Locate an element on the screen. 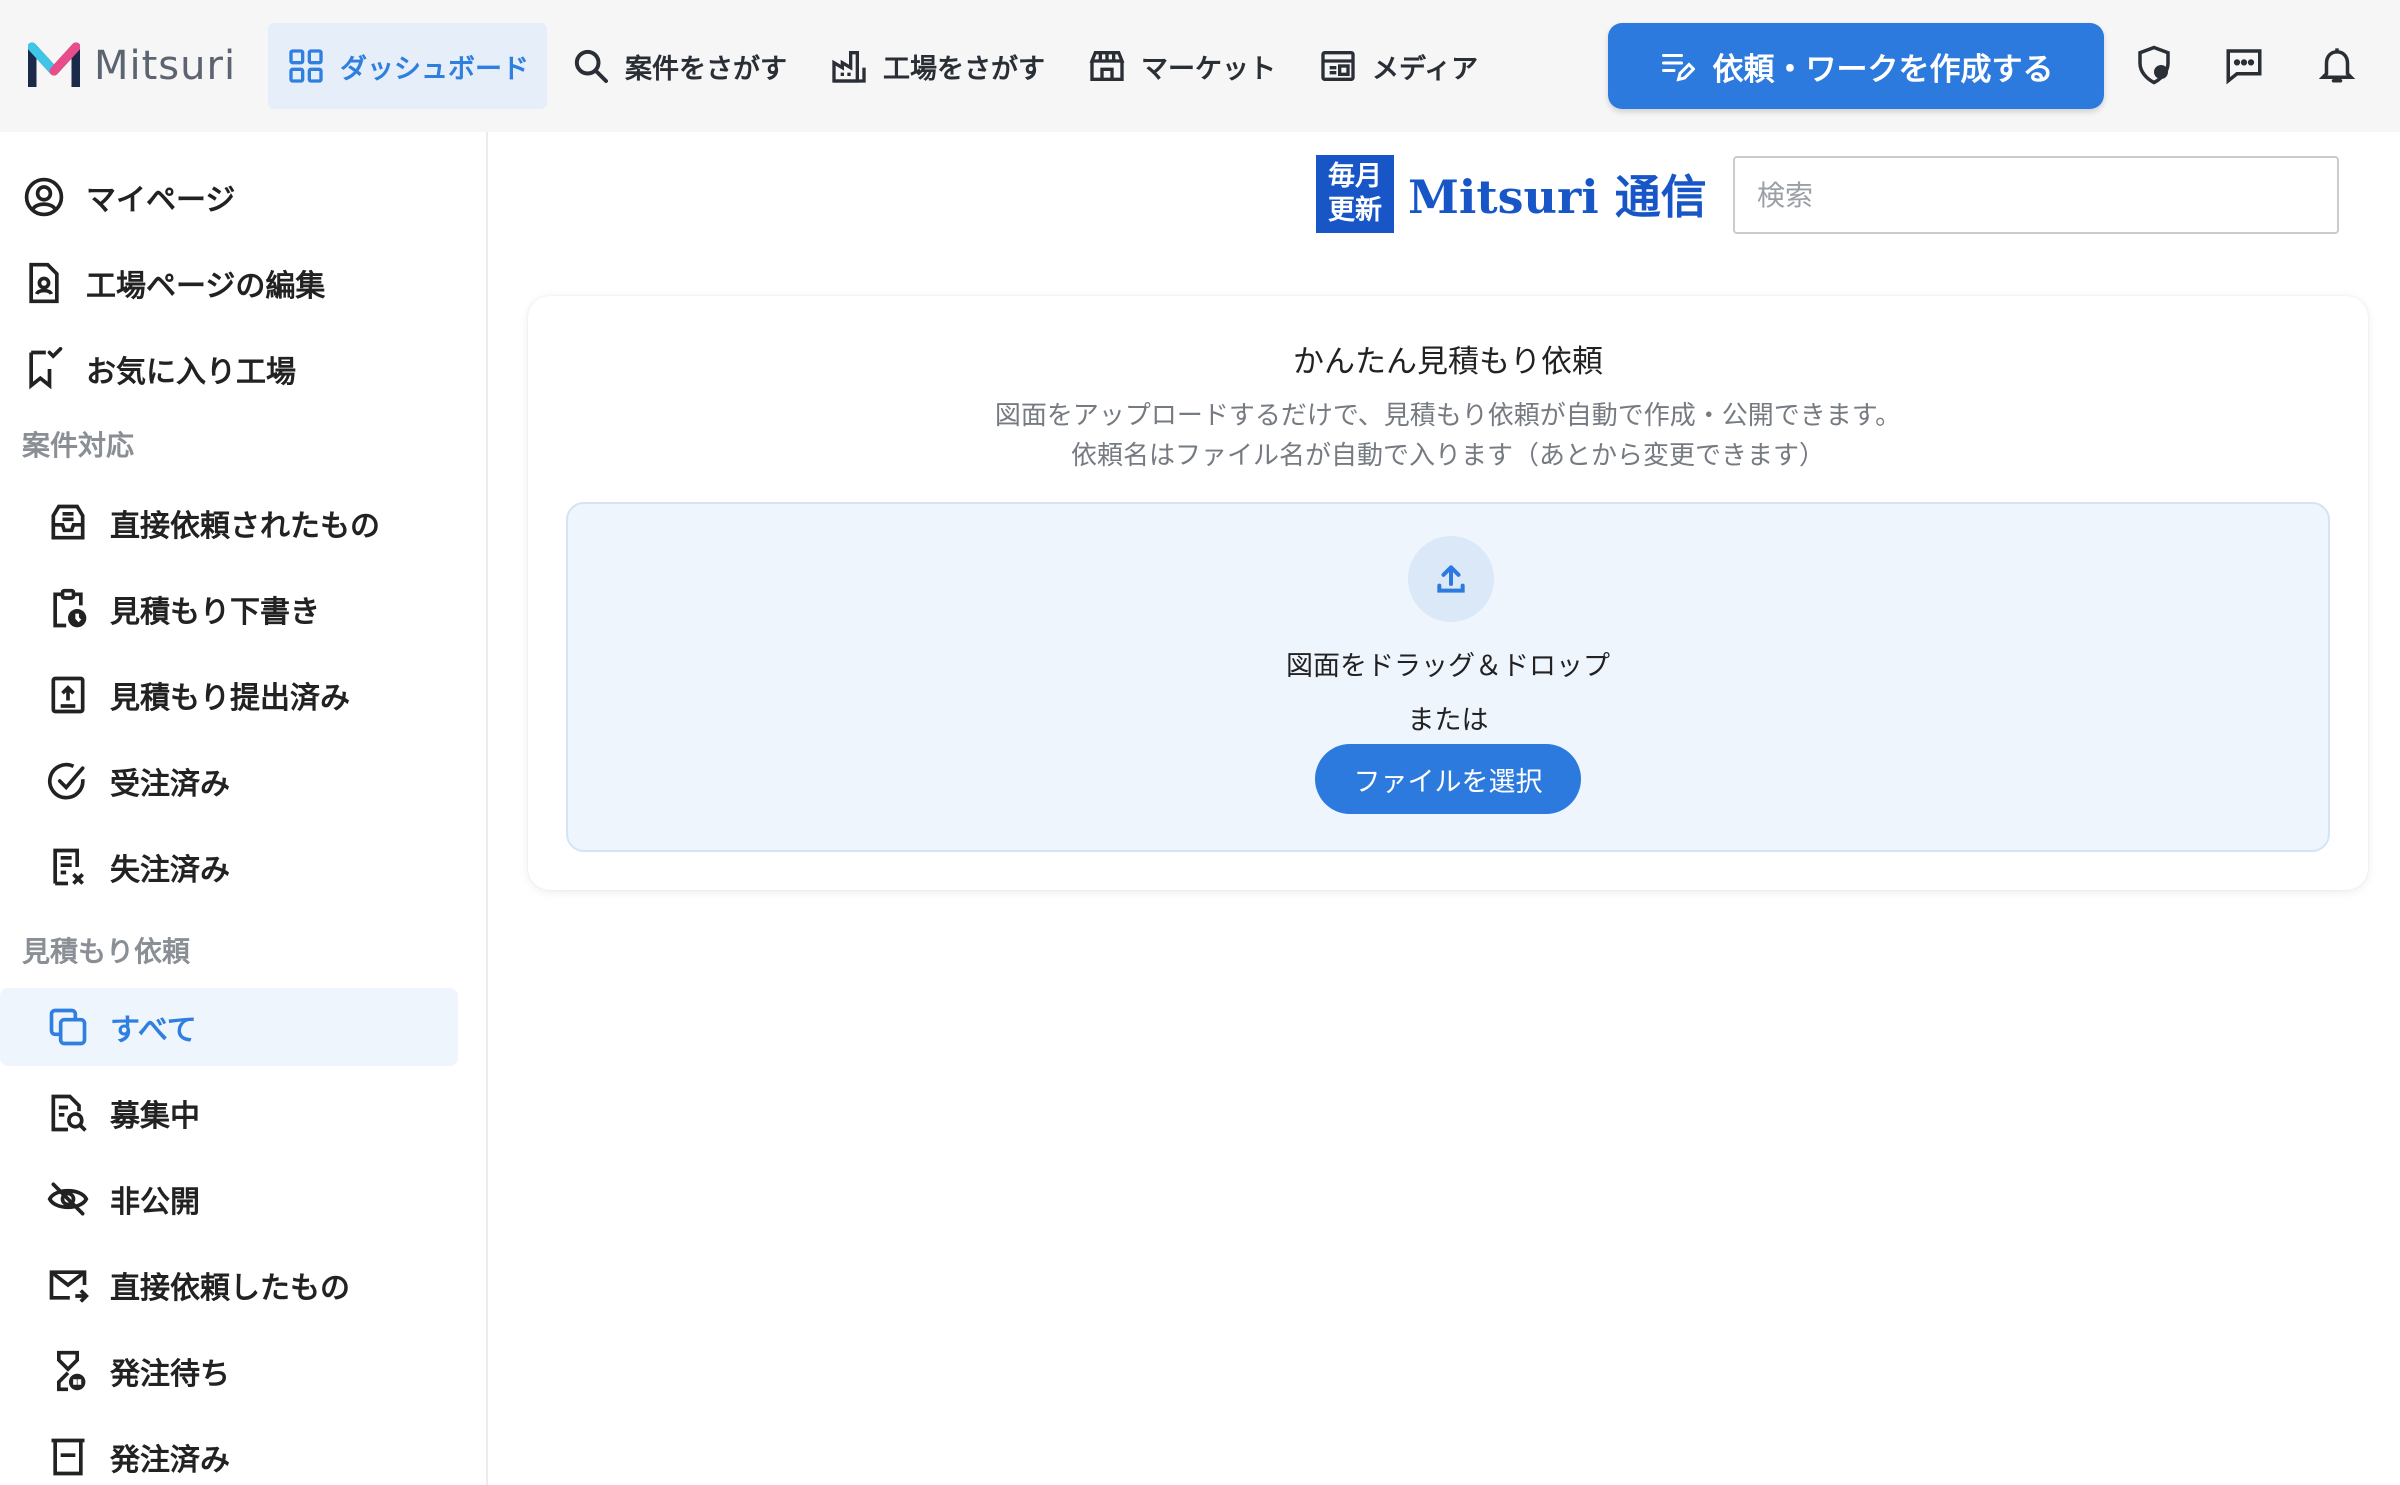 Image resolution: width=2400 pixels, height=1485 pixels. mitsuri-logo-mark-icon is located at coordinates (54, 64).